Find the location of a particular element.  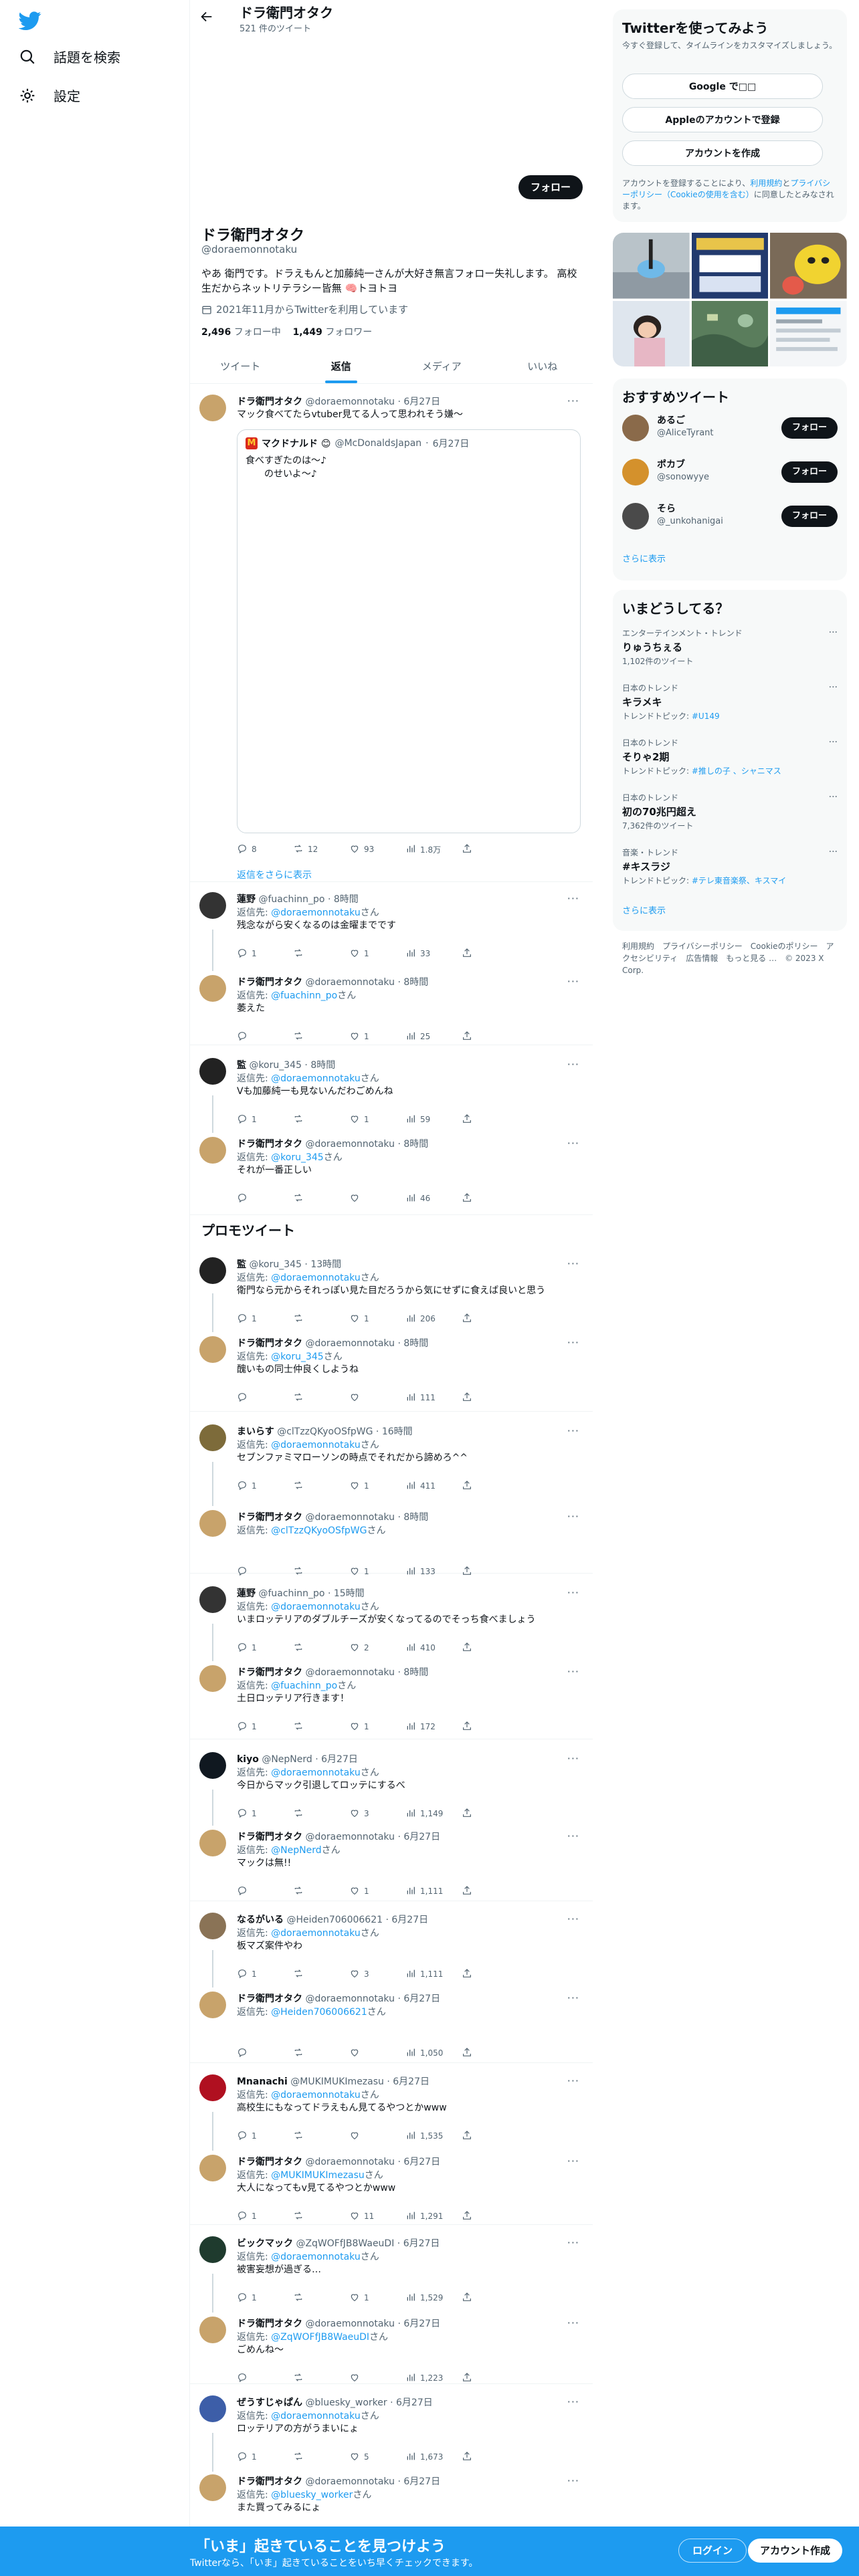

tweet-time: 8時間 is located at coordinates (416, 1144).